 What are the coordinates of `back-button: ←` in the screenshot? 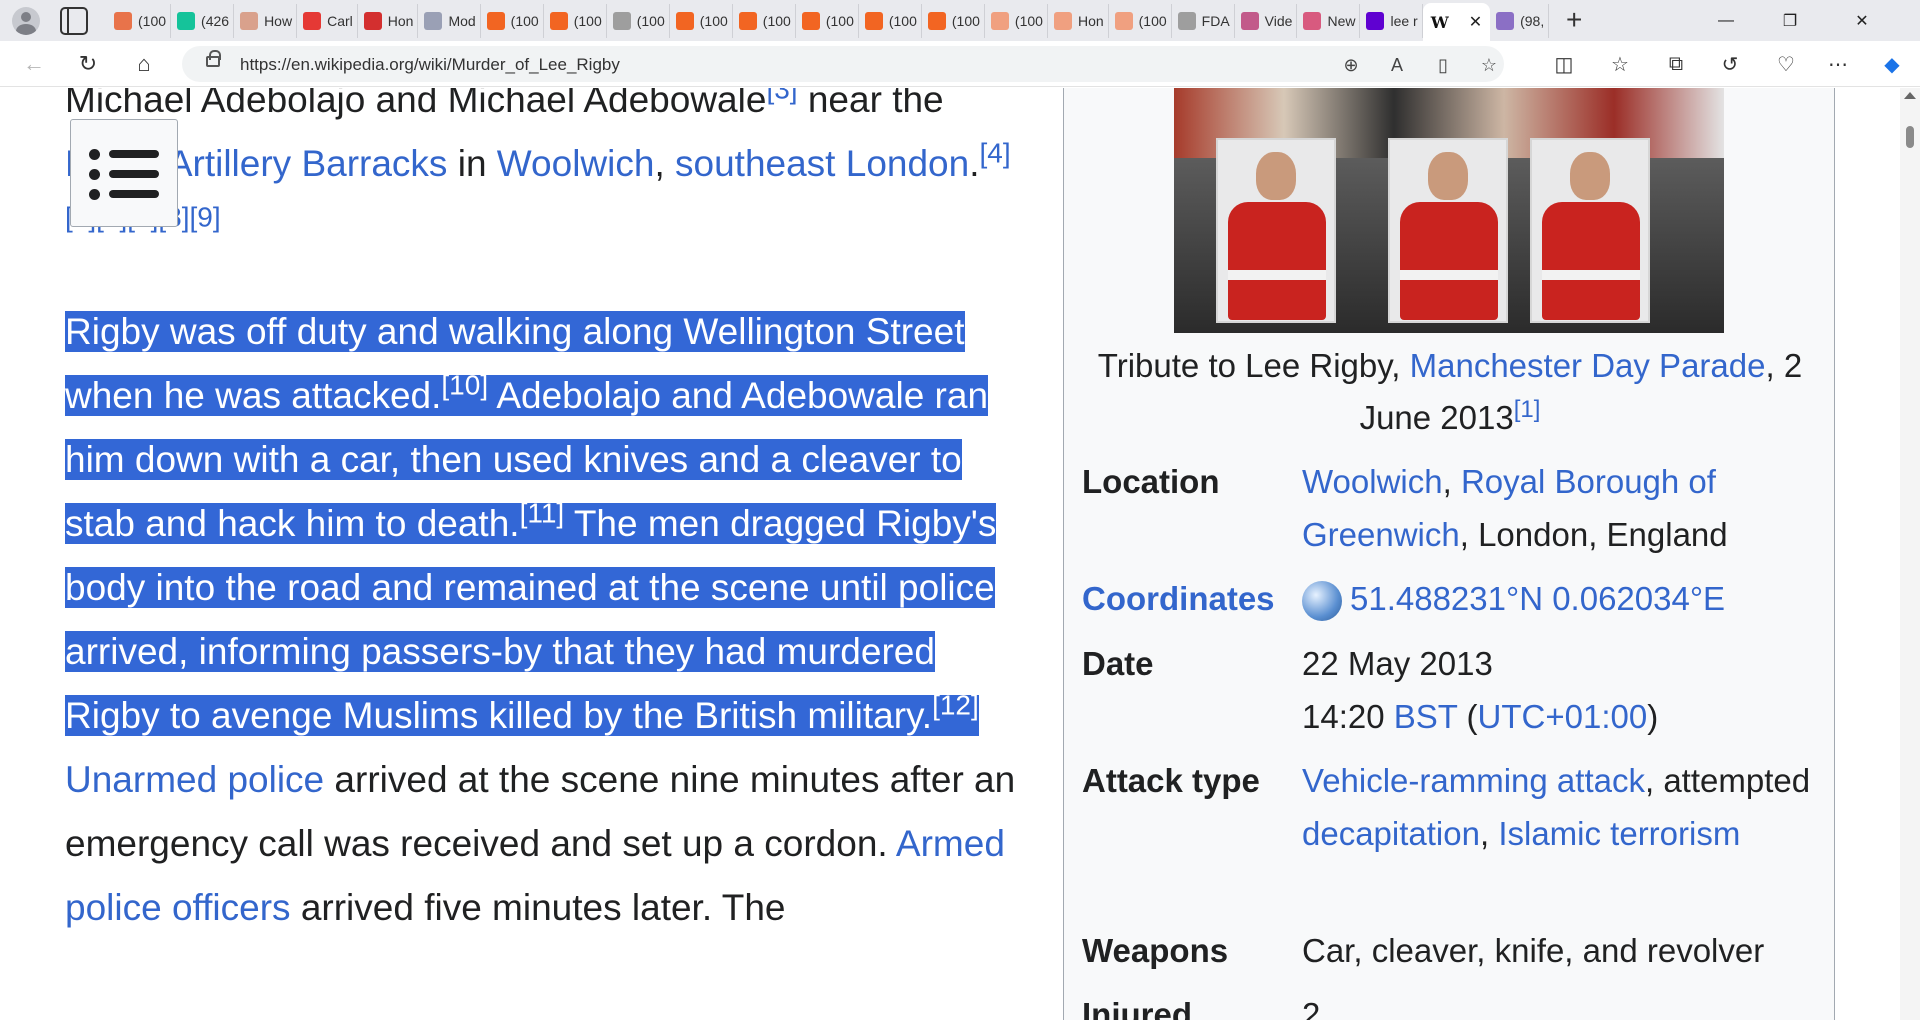 It's located at (34, 64).